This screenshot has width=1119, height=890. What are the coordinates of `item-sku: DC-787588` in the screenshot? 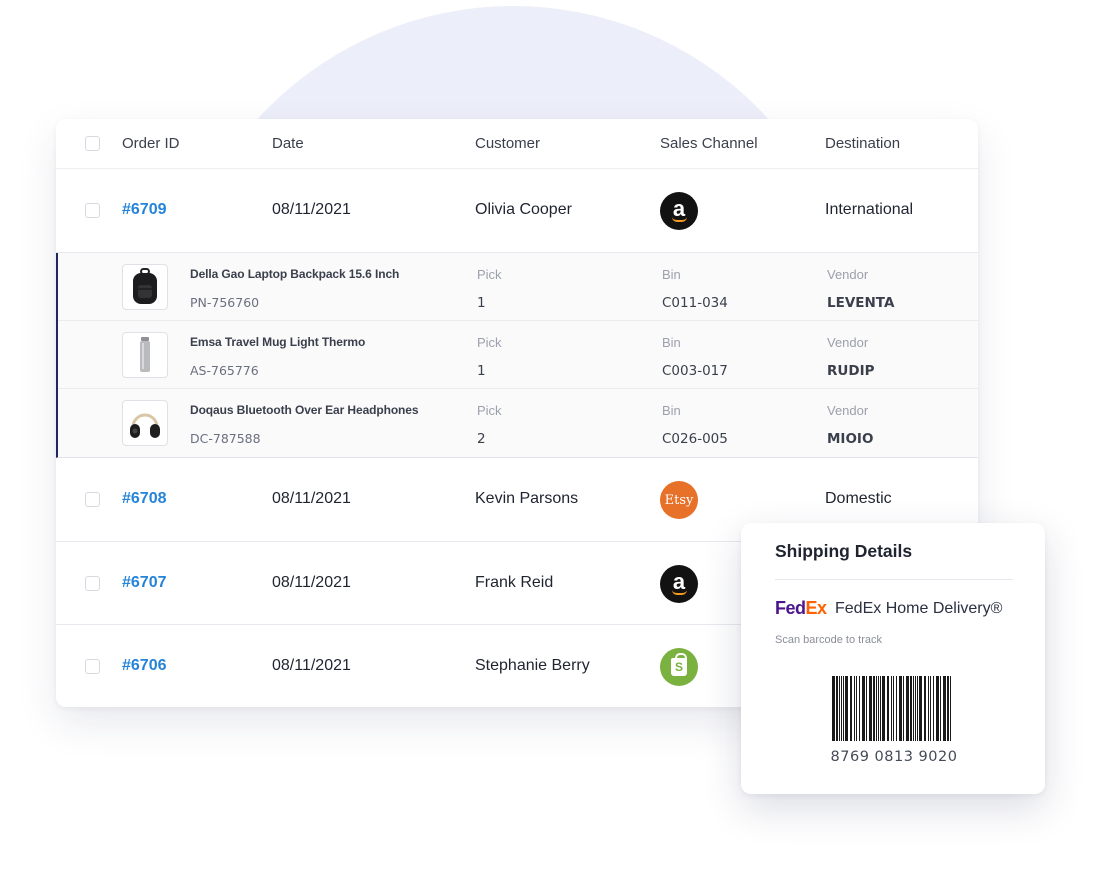 It's located at (225, 438).